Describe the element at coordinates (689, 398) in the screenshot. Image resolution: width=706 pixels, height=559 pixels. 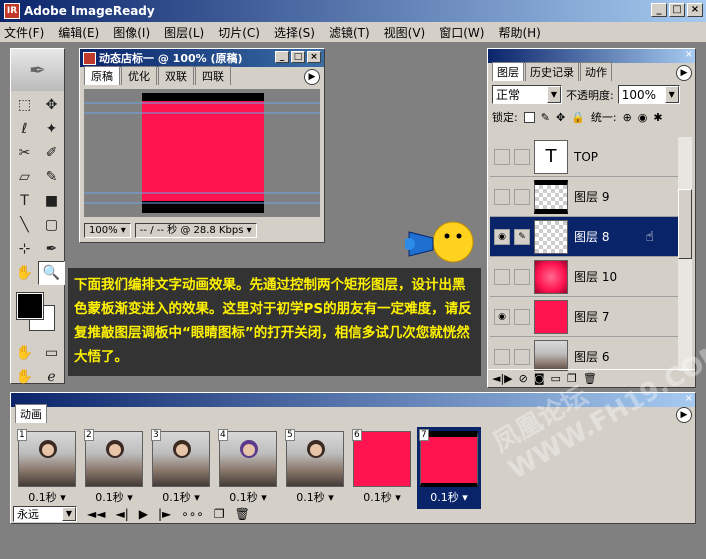
I see `animation-close-icon: ×` at that location.